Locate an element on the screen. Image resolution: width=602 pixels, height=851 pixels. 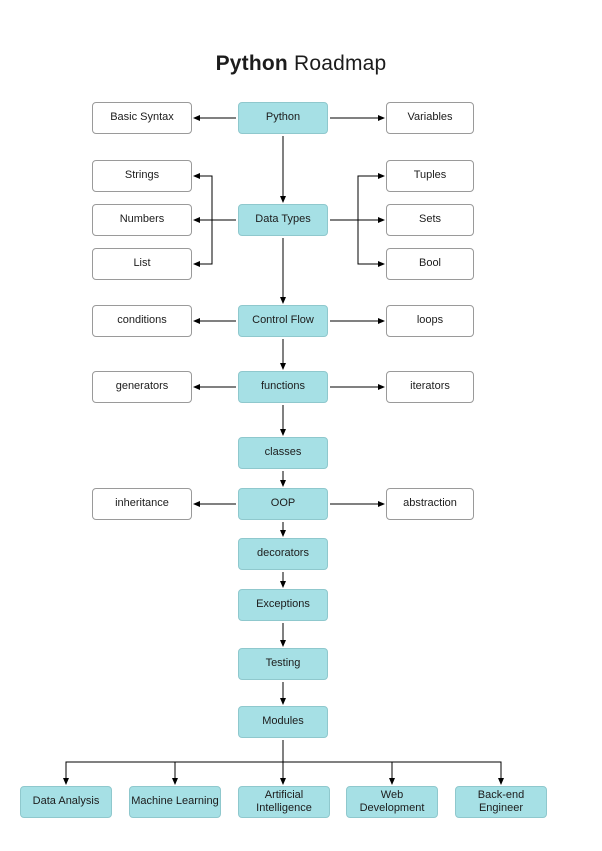
node-label: Tuples is located at coordinates (430, 175).